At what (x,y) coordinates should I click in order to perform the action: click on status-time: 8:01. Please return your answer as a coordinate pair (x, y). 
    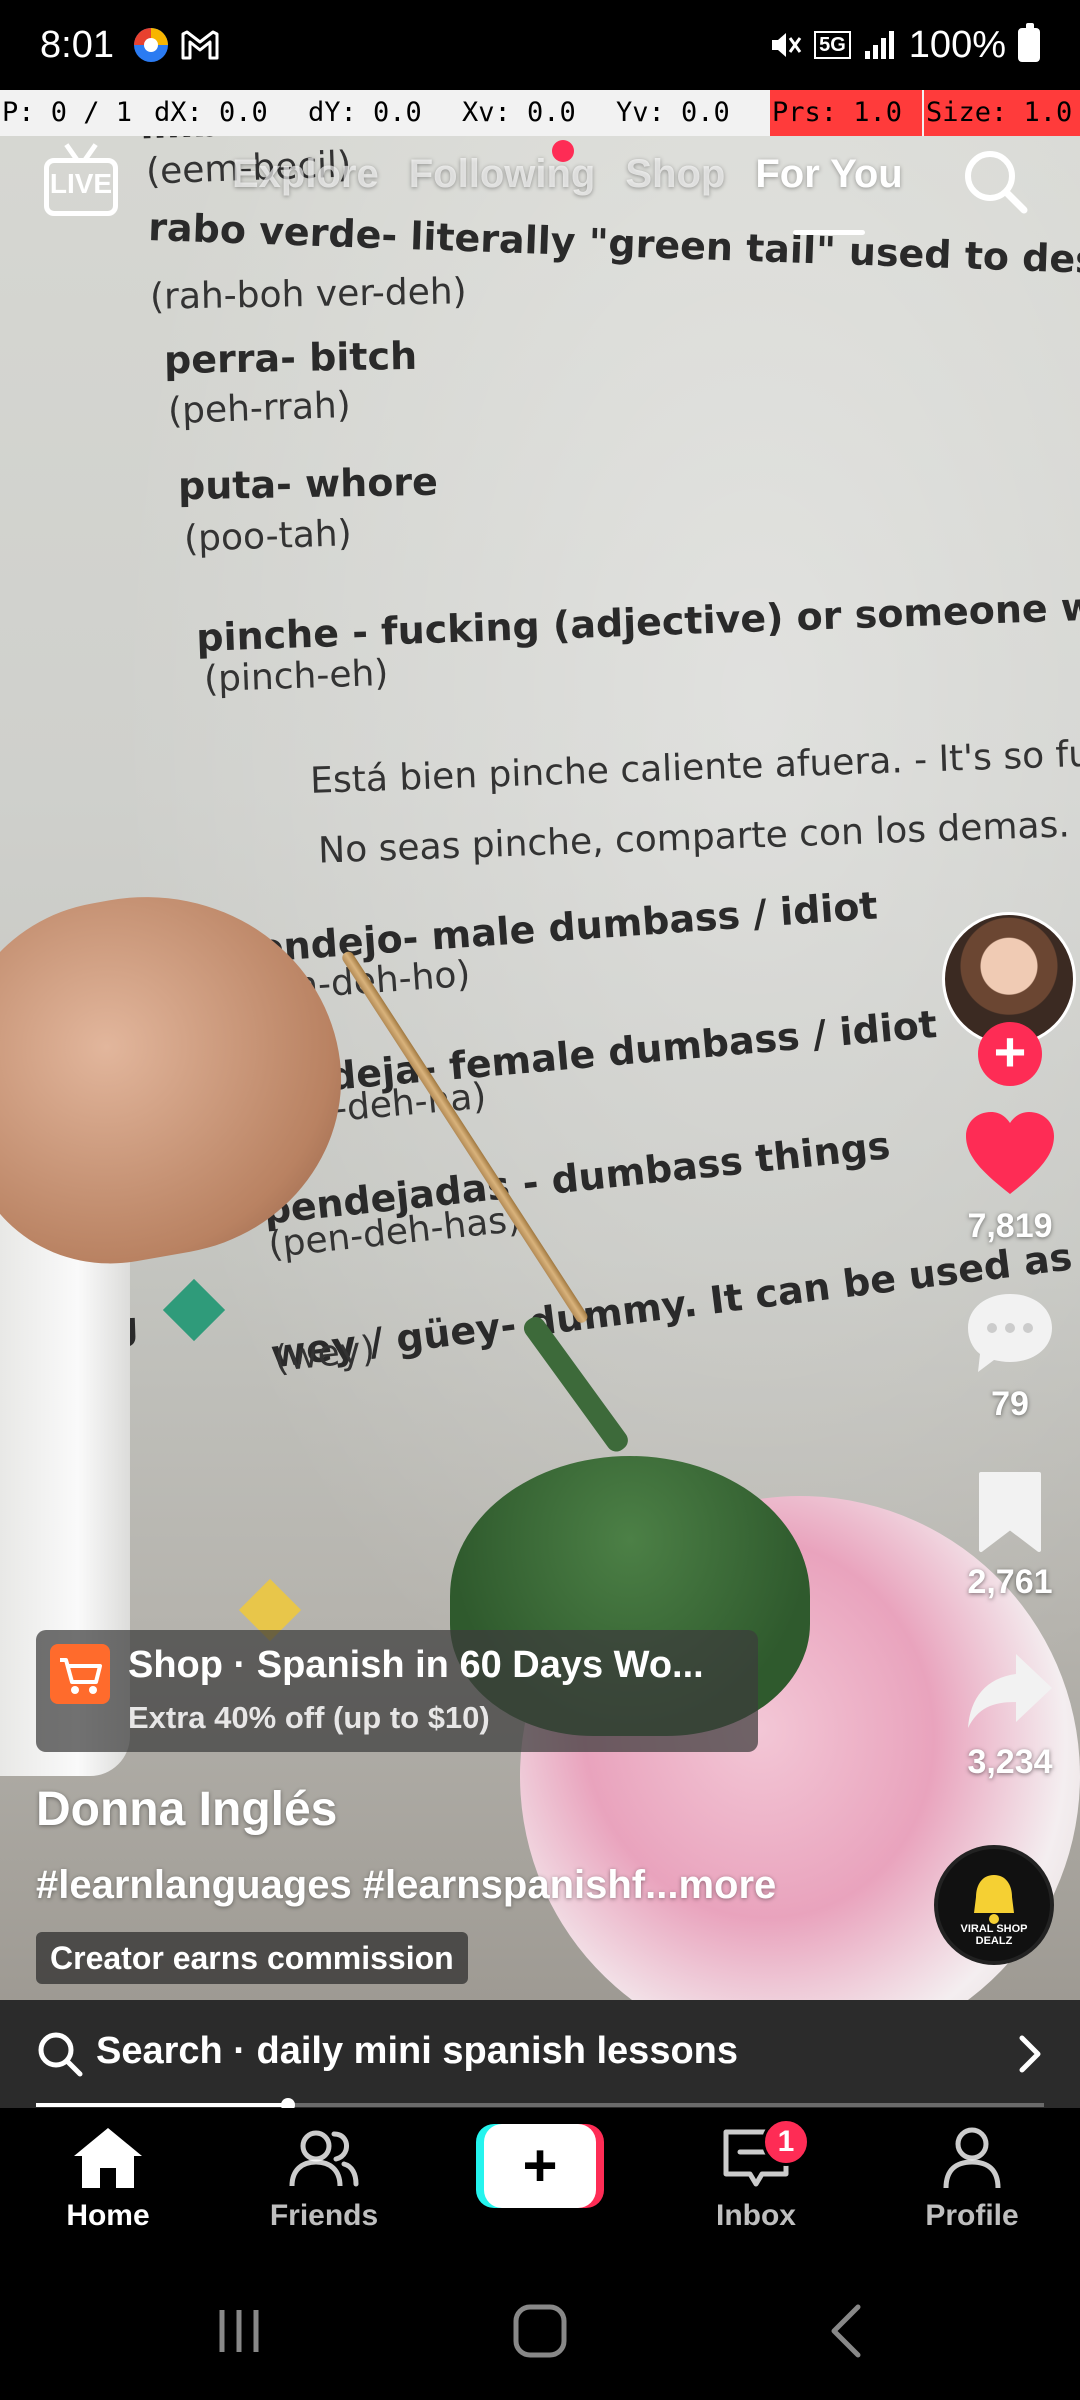
    Looking at the image, I should click on (77, 44).